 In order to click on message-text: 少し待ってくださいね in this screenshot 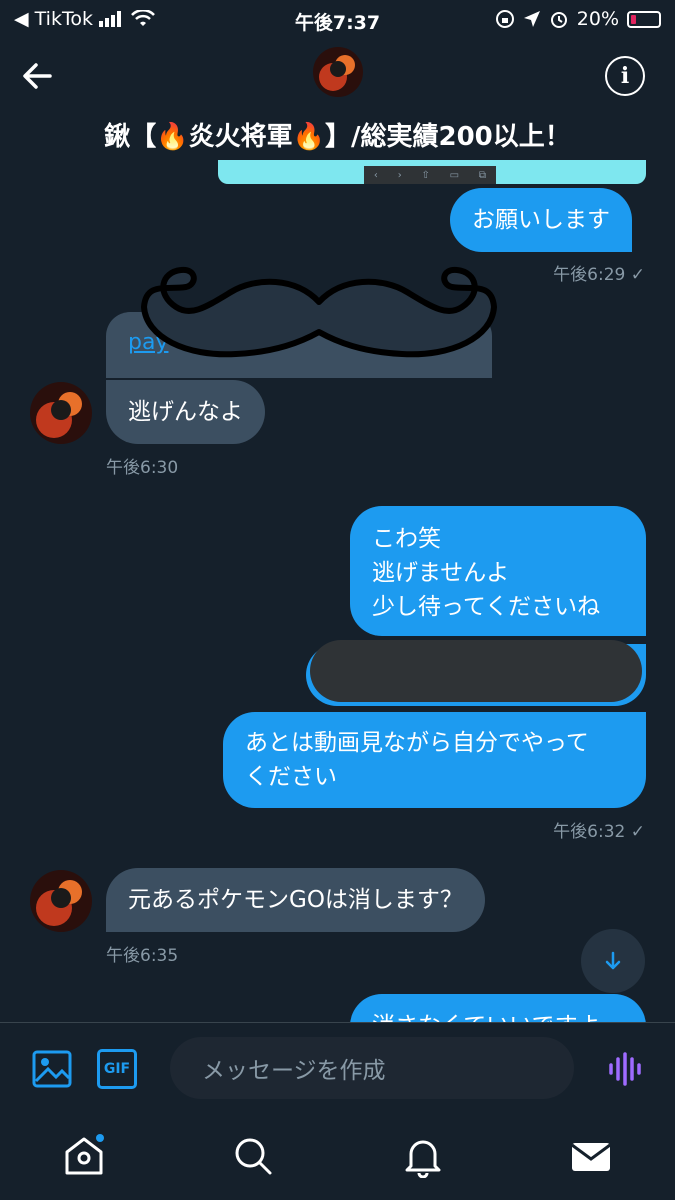, I will do `click(486, 607)`.